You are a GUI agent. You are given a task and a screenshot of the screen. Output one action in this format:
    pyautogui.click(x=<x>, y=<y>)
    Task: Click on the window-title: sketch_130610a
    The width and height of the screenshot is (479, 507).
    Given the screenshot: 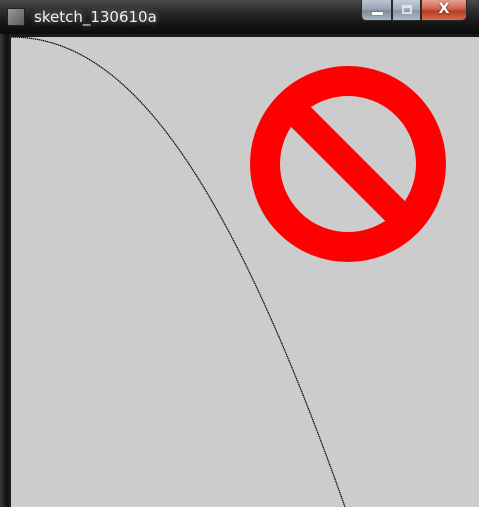 What is the action you would take?
    pyautogui.click(x=95, y=17)
    